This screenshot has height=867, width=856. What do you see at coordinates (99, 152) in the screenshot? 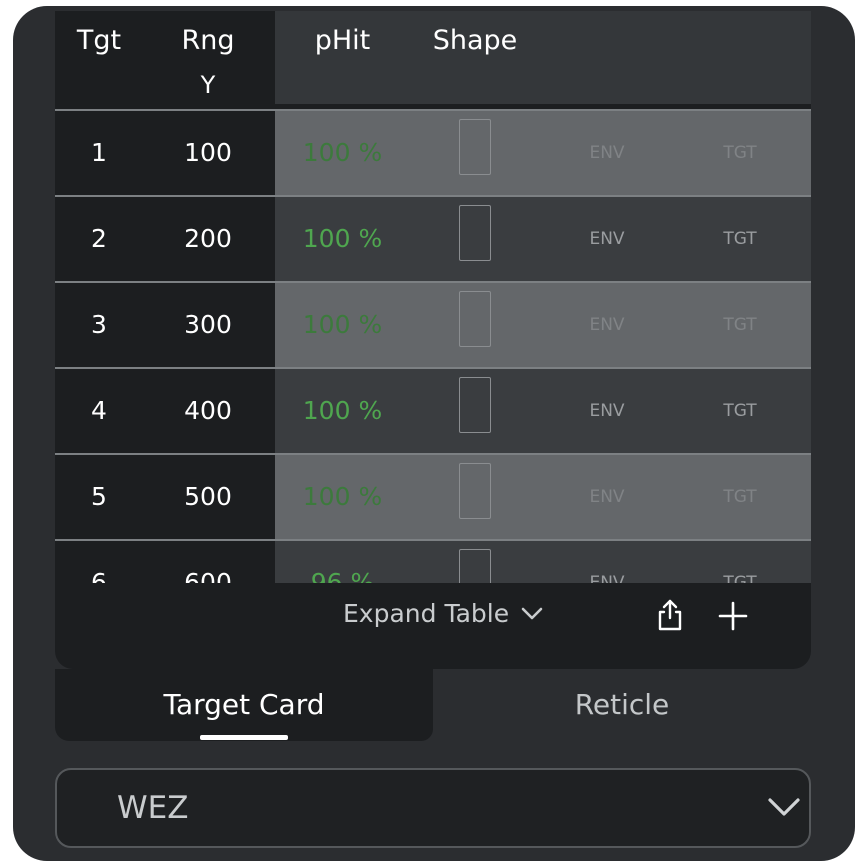
I see `row-tgt: 1` at bounding box center [99, 152].